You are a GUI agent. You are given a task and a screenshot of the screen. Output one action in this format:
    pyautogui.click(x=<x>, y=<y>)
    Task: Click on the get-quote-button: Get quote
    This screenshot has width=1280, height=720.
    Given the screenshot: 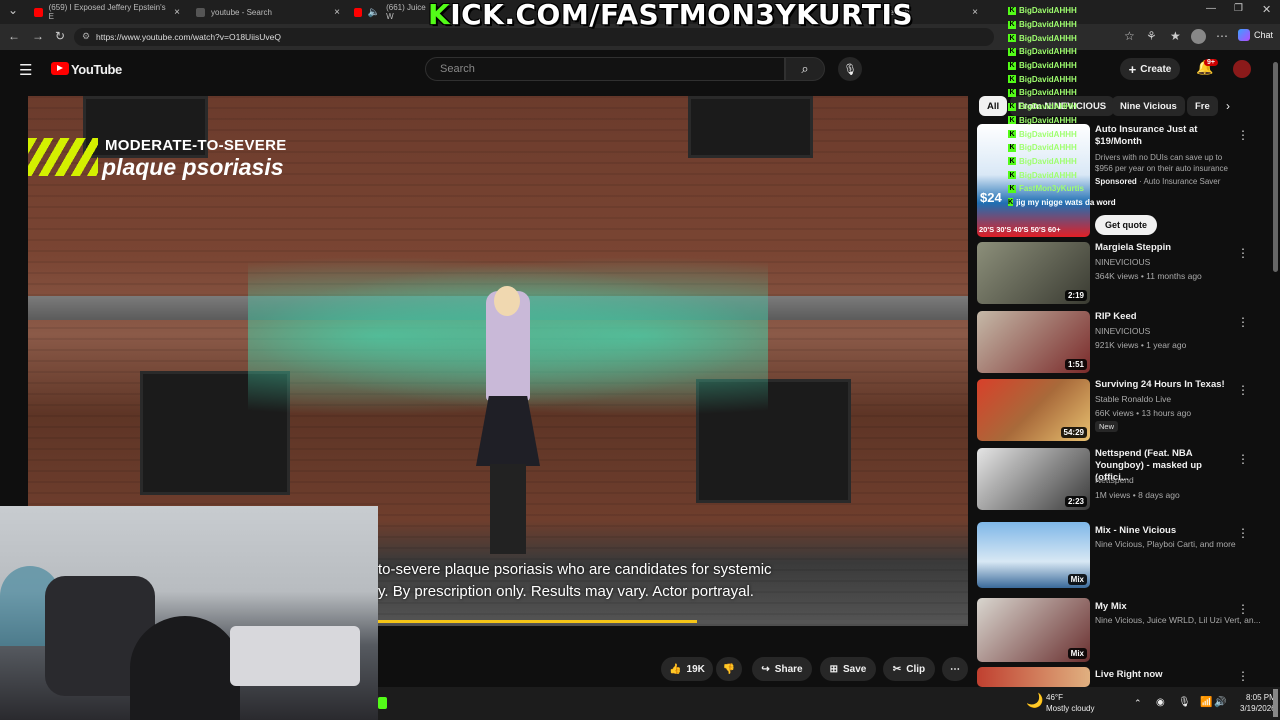 What is the action you would take?
    pyautogui.click(x=1126, y=225)
    